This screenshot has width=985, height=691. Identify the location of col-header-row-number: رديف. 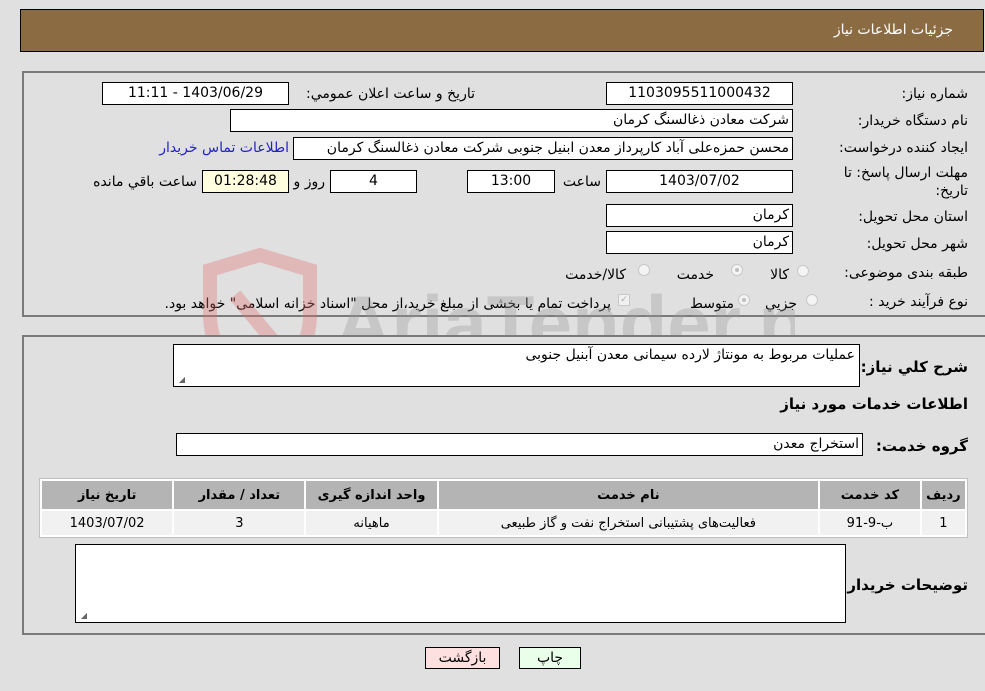
(943, 495).